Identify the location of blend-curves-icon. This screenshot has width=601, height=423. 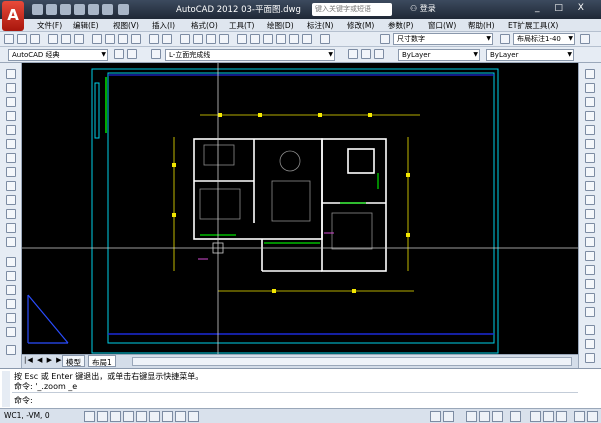
(590, 298).